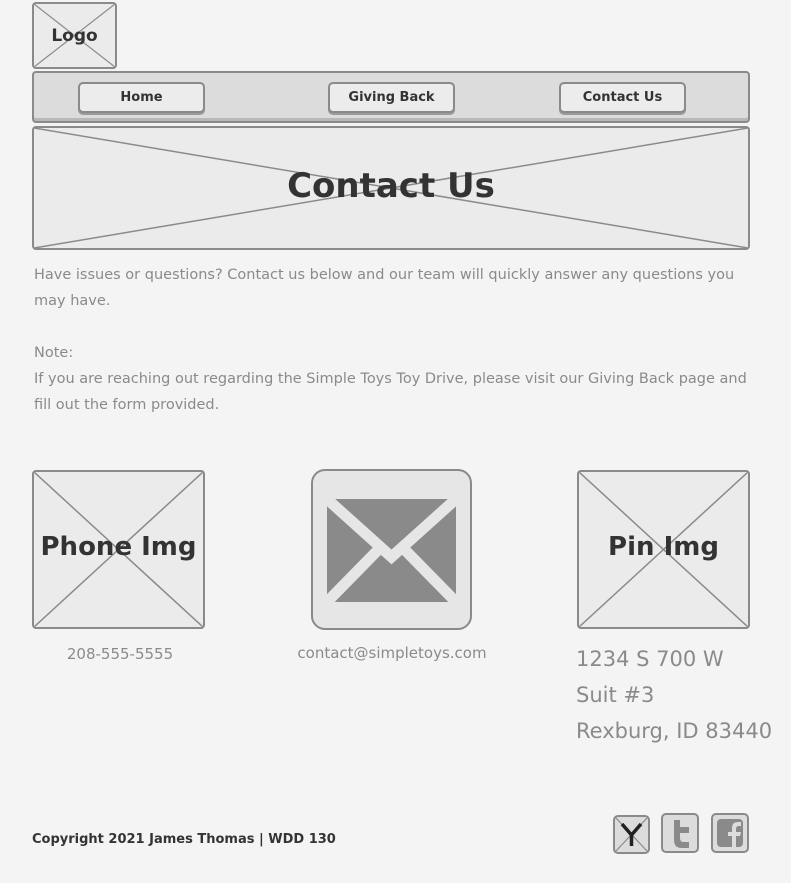 The width and height of the screenshot is (791, 883). I want to click on email-link: contact@simpletoys.com, so click(392, 653).